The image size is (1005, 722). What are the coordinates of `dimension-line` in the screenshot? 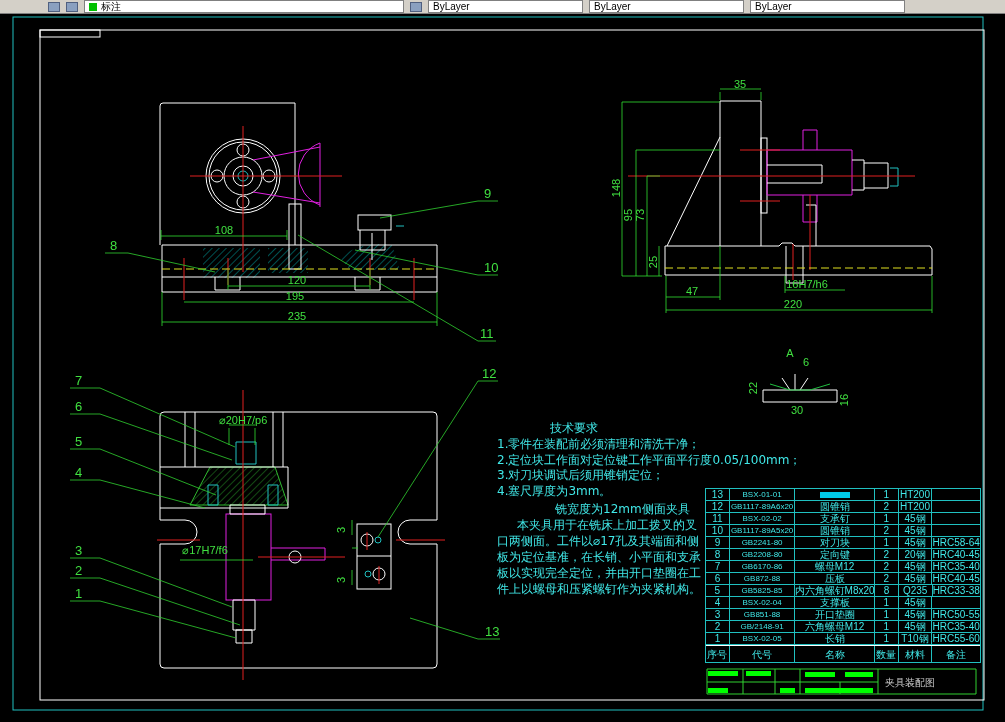 It's located at (355, 552).